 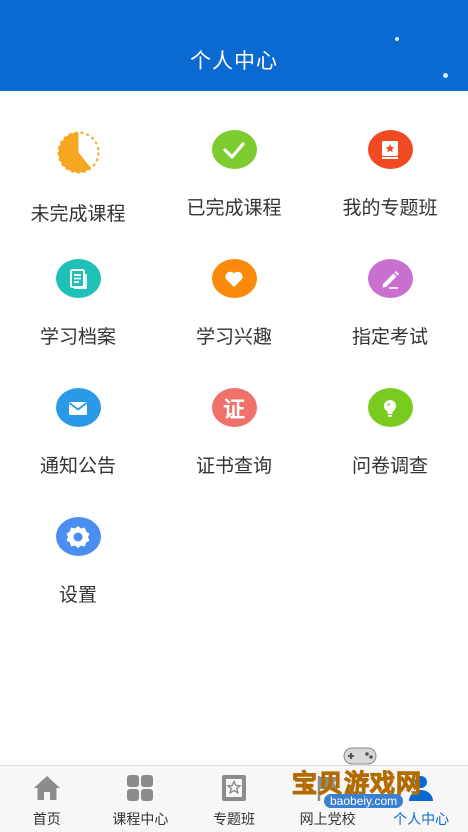 What do you see at coordinates (46, 819) in the screenshot?
I see `tab-label: 首页` at bounding box center [46, 819].